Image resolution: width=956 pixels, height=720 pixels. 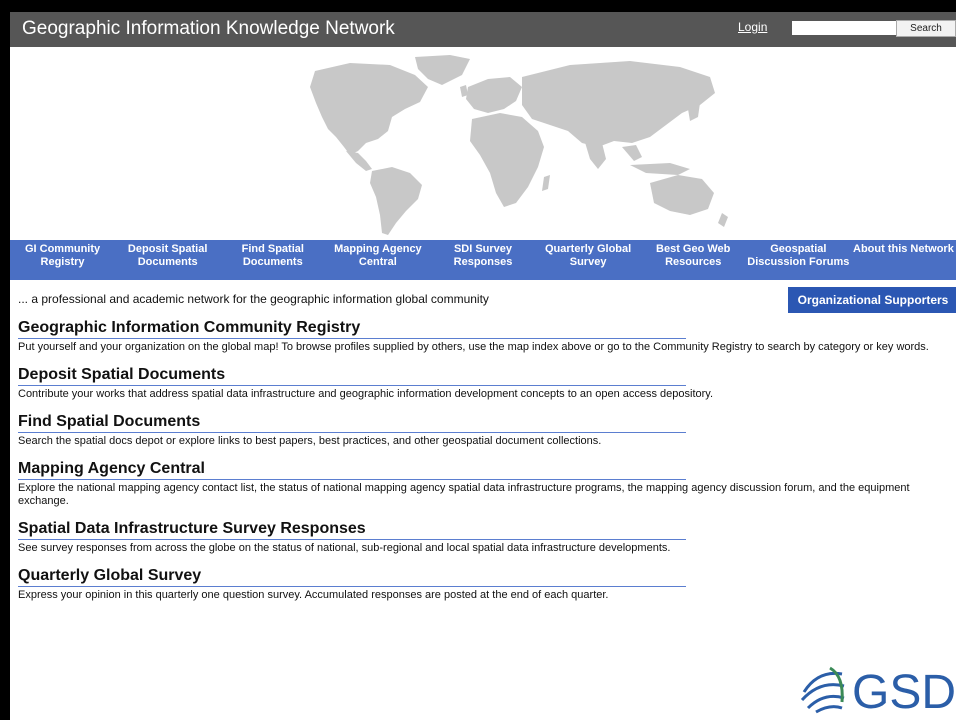 I want to click on search-input, so click(x=844, y=28).